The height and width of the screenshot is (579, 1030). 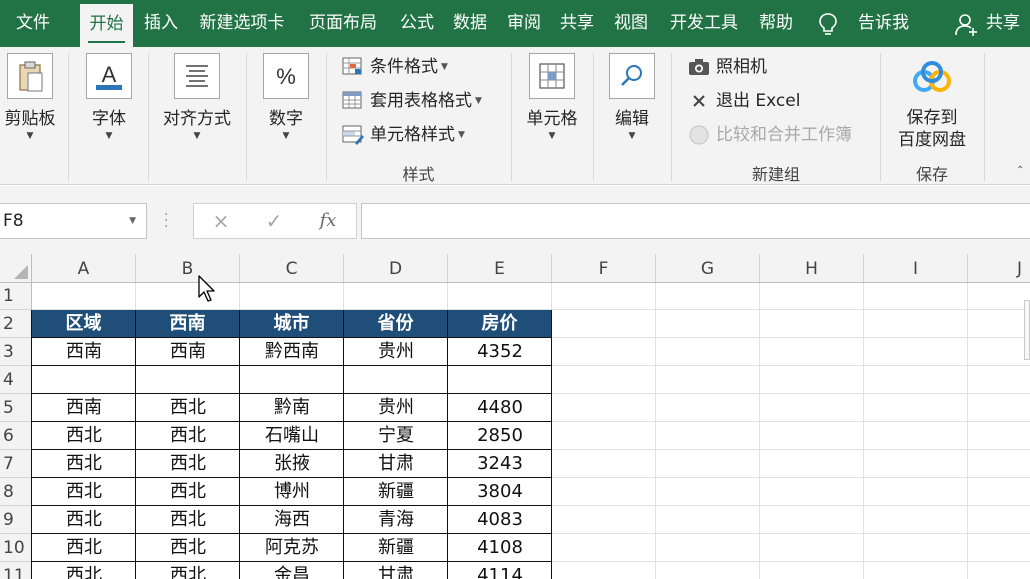 I want to click on cell-e3: 4352, so click(x=500, y=352).